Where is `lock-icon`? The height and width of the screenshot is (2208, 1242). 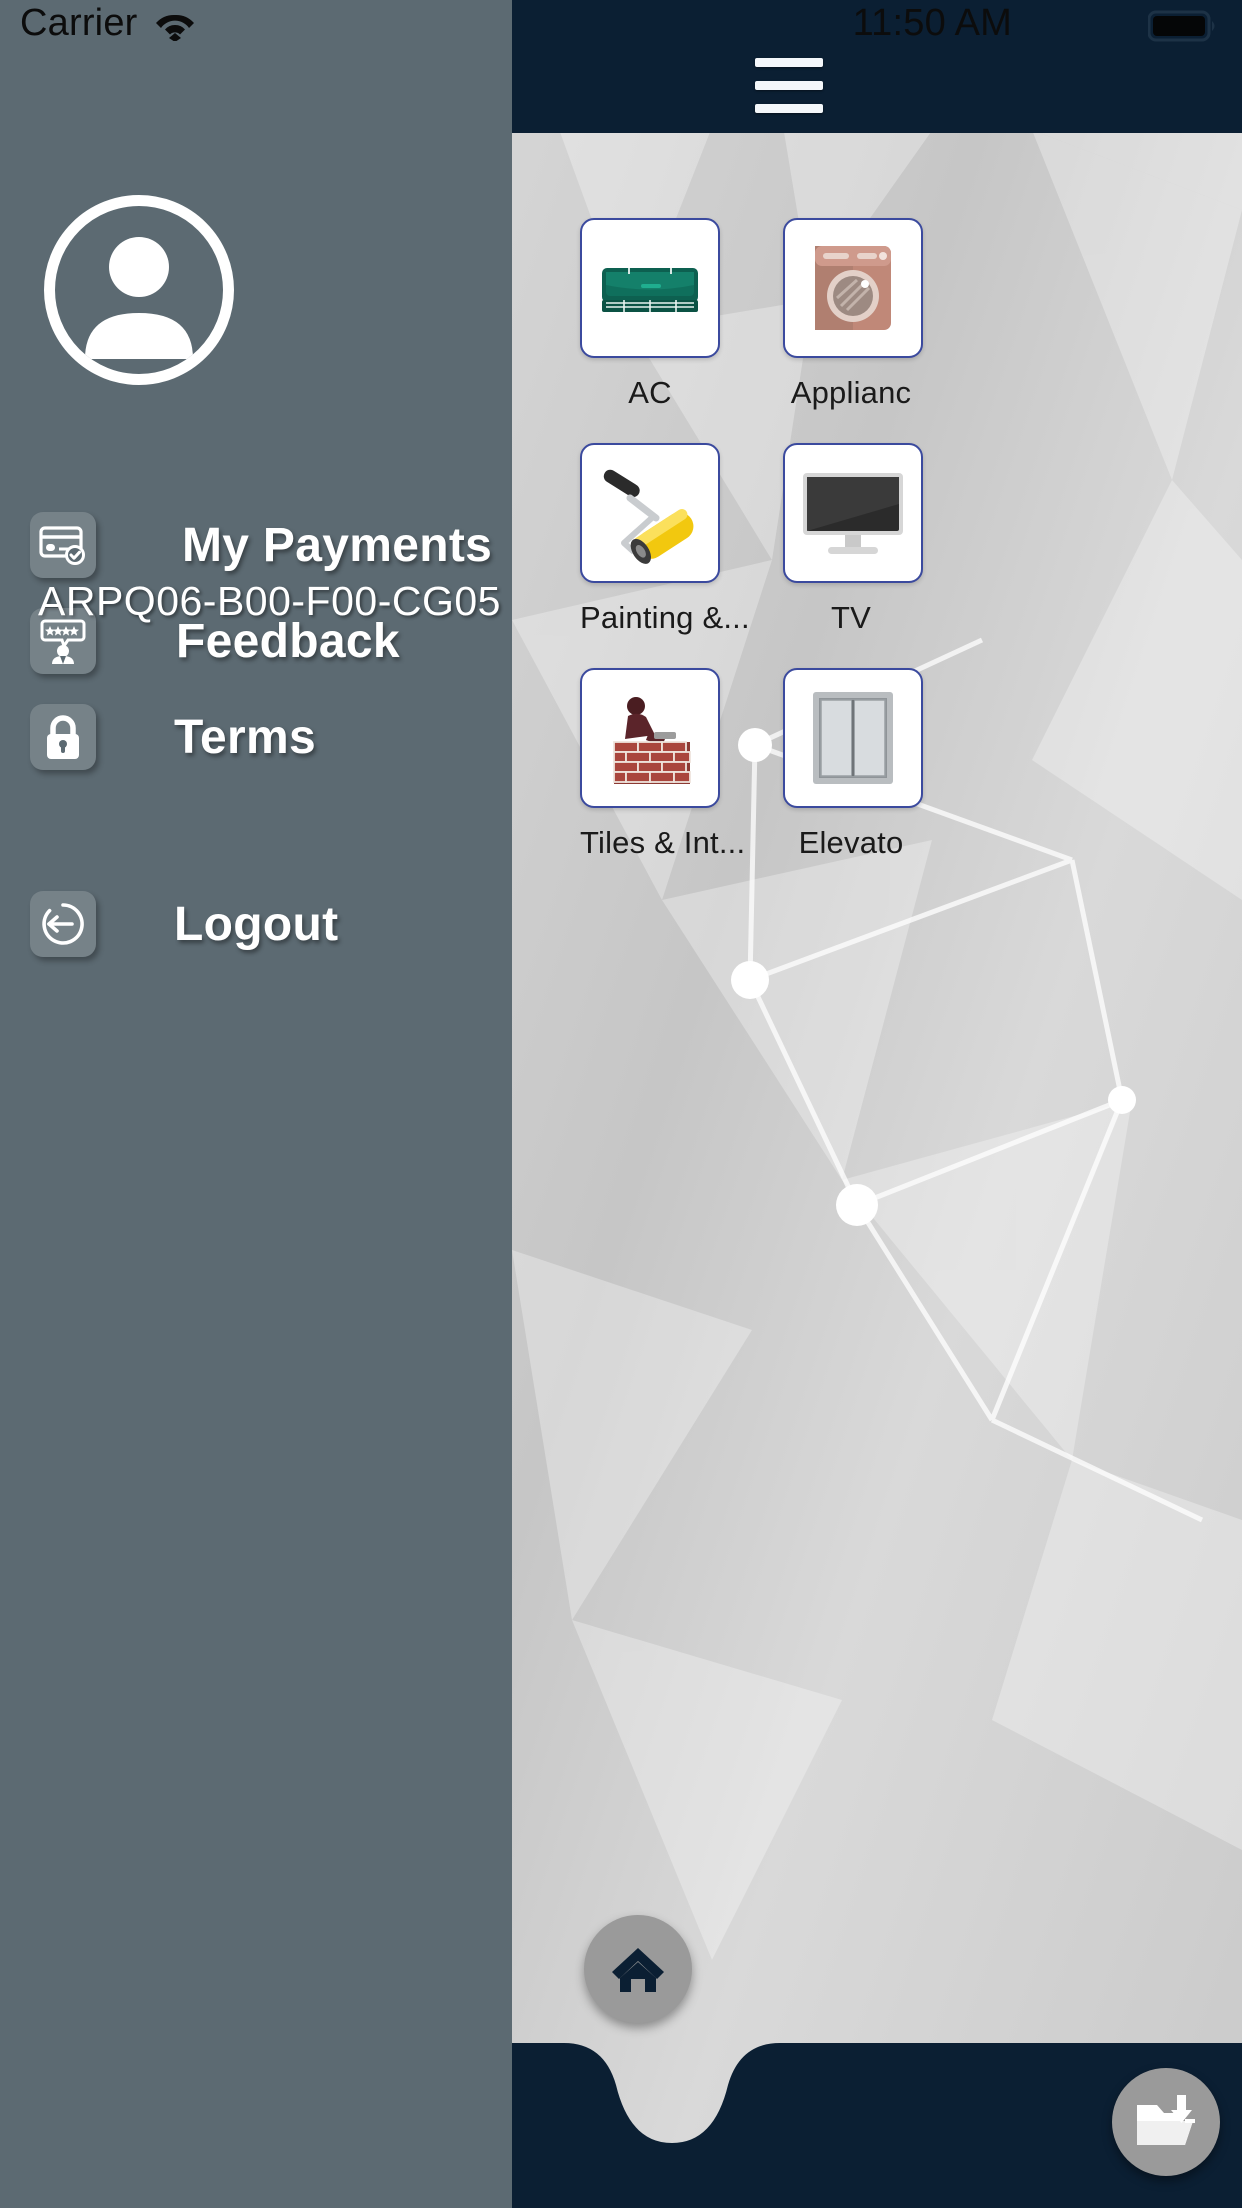 lock-icon is located at coordinates (63, 737).